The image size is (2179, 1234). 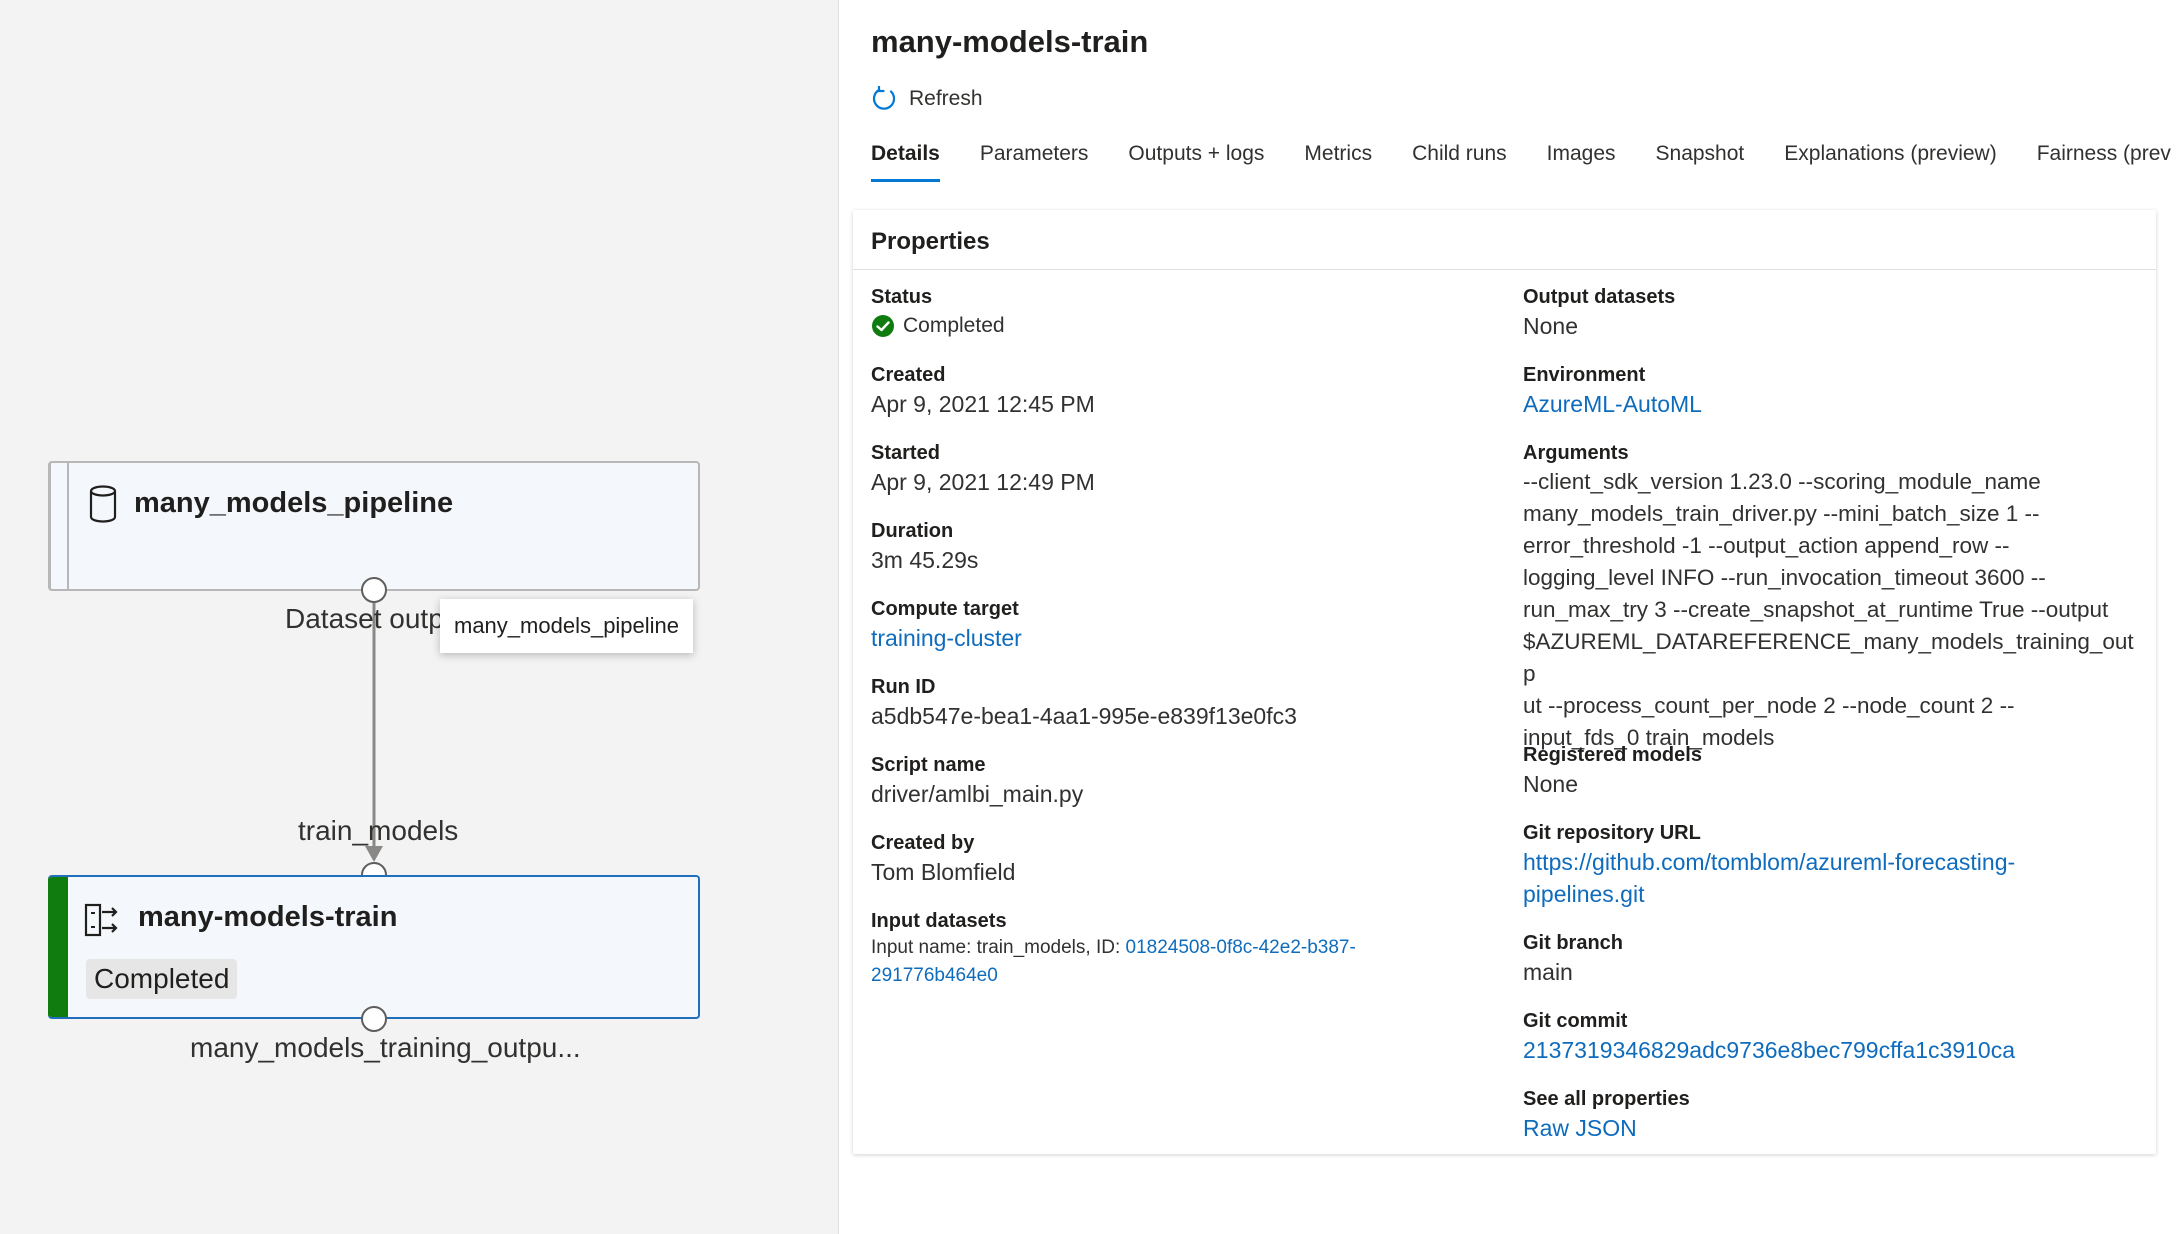 What do you see at coordinates (928, 765) in the screenshot?
I see `script-name-label: Script name` at bounding box center [928, 765].